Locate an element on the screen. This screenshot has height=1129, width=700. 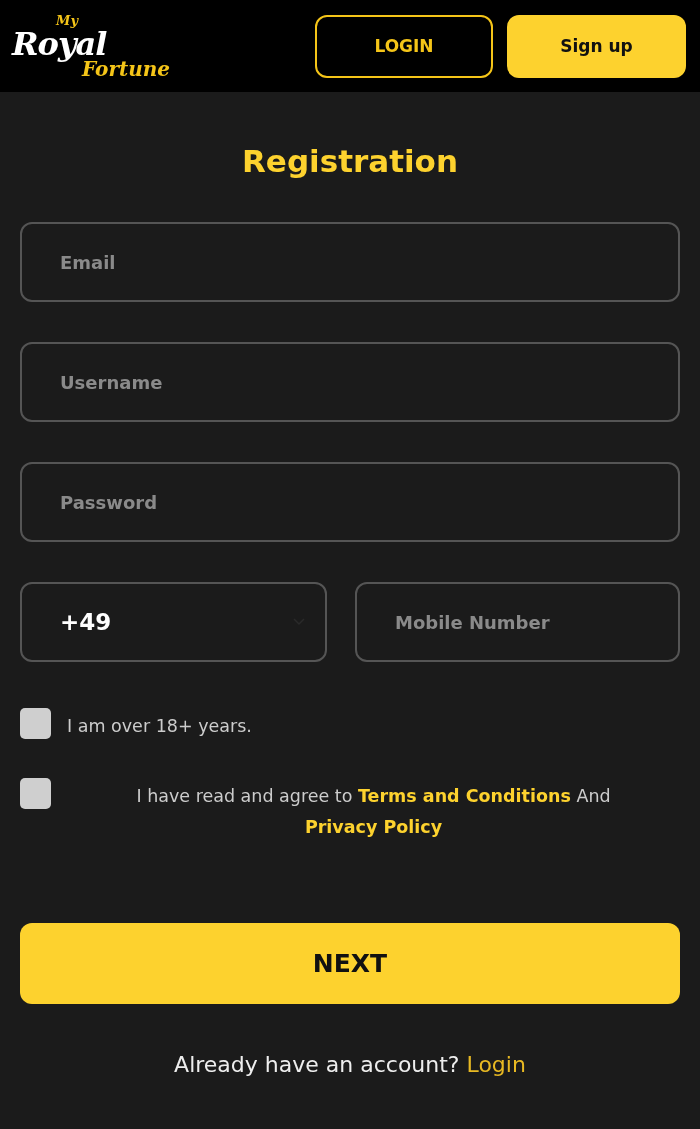
next-button: NEXT is located at coordinates (350, 963).